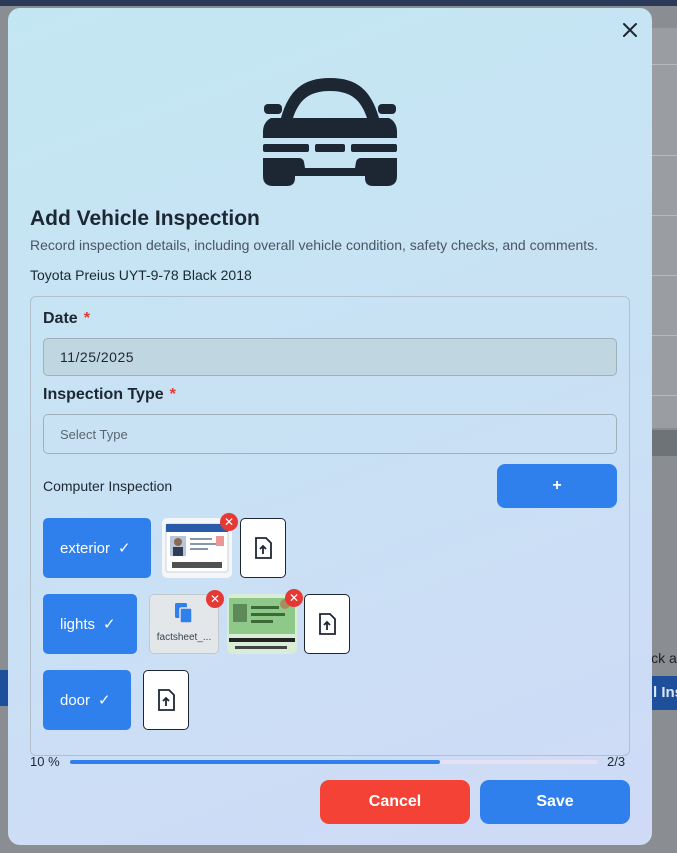  What do you see at coordinates (255, 762) in the screenshot?
I see `progress-bar-fill` at bounding box center [255, 762].